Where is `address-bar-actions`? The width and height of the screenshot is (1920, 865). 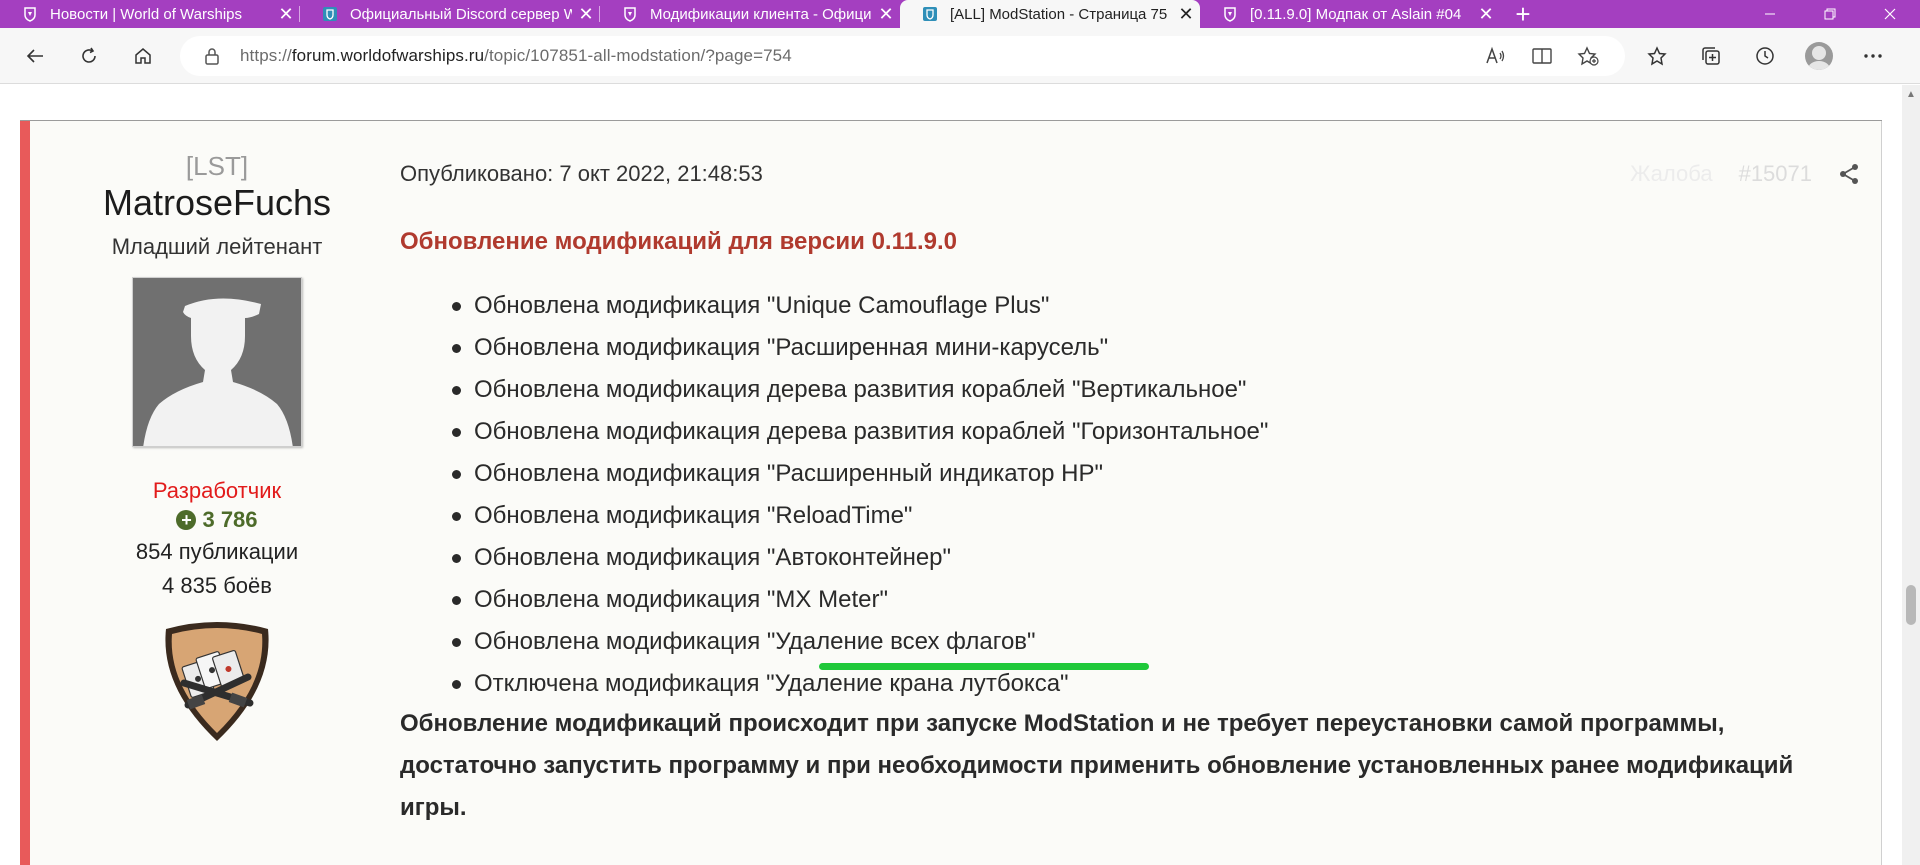
address-bar-actions is located at coordinates (1542, 56).